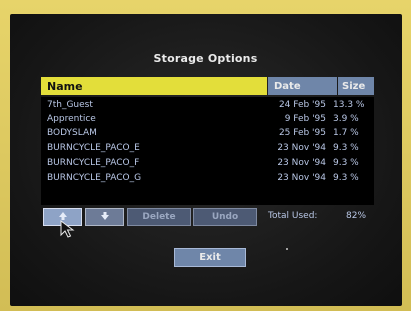  I want to click on row-name: BURNCYCLE_PACO_G, so click(94, 178).